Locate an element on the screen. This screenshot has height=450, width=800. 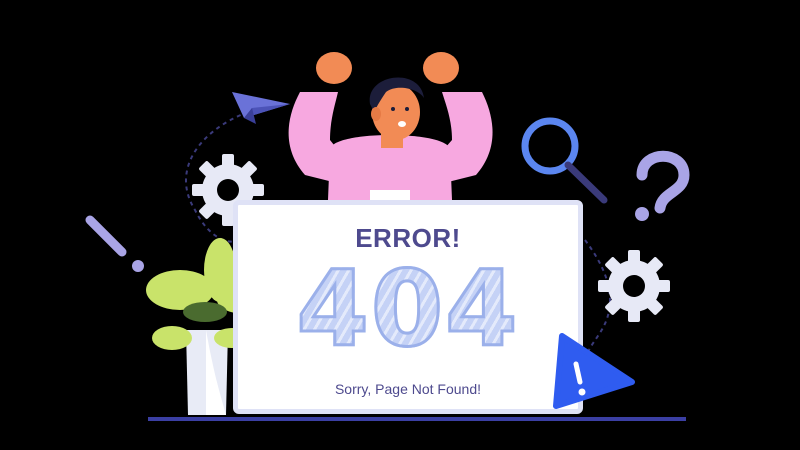
question-mark-icon is located at coordinates (662, 185).